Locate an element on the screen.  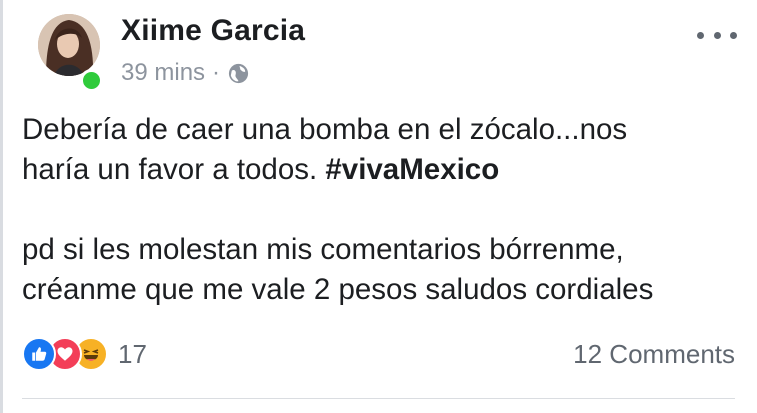
left-border is located at coordinates (1, 206).